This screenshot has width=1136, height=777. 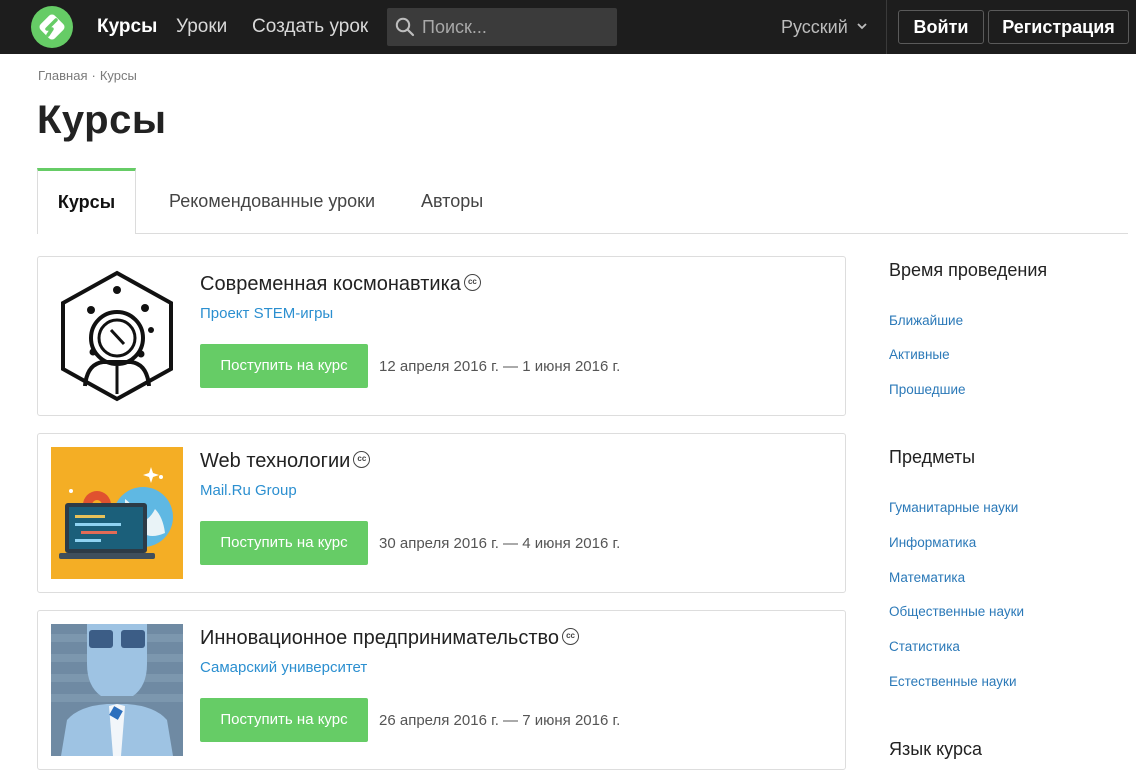 I want to click on course-cover-cosmonautics, so click(x=117, y=336).